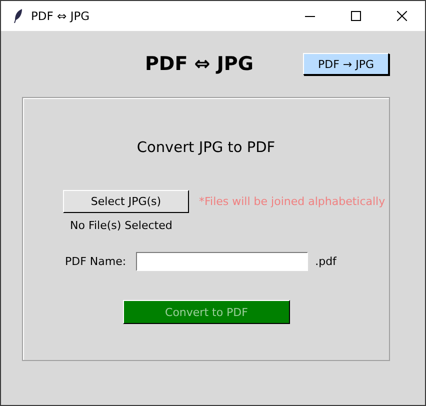 Image resolution: width=426 pixels, height=406 pixels. I want to click on panel-title: Convert JPG to PDF, so click(206, 148).